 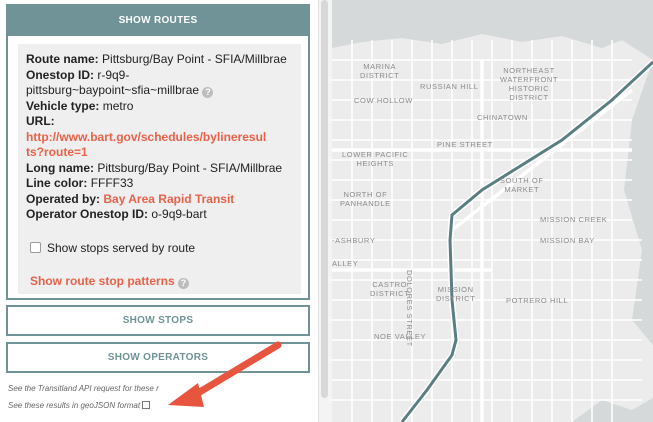 What do you see at coordinates (383, 100) in the screenshot?
I see `map-label-cow-hollow: COW HOLLOW` at bounding box center [383, 100].